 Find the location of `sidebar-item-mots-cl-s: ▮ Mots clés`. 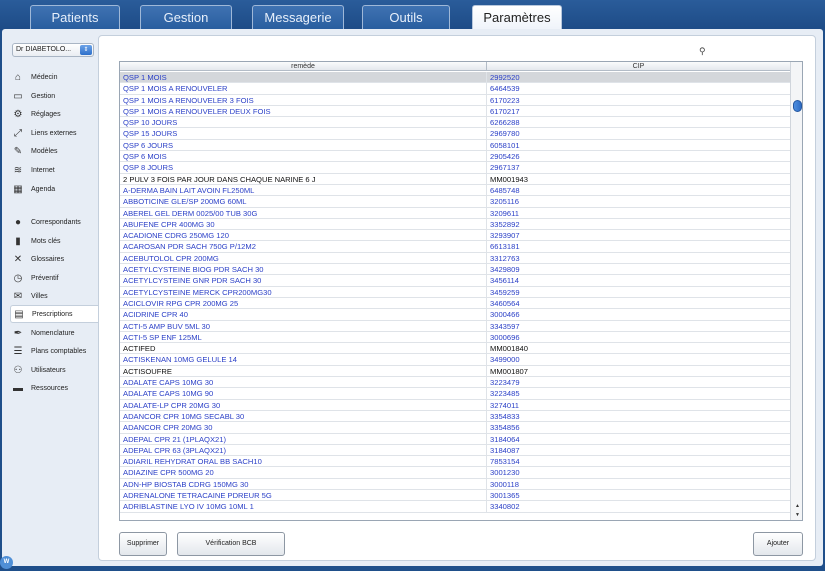

sidebar-item-mots-cl-s: ▮ Mots clés is located at coordinates (54, 241).